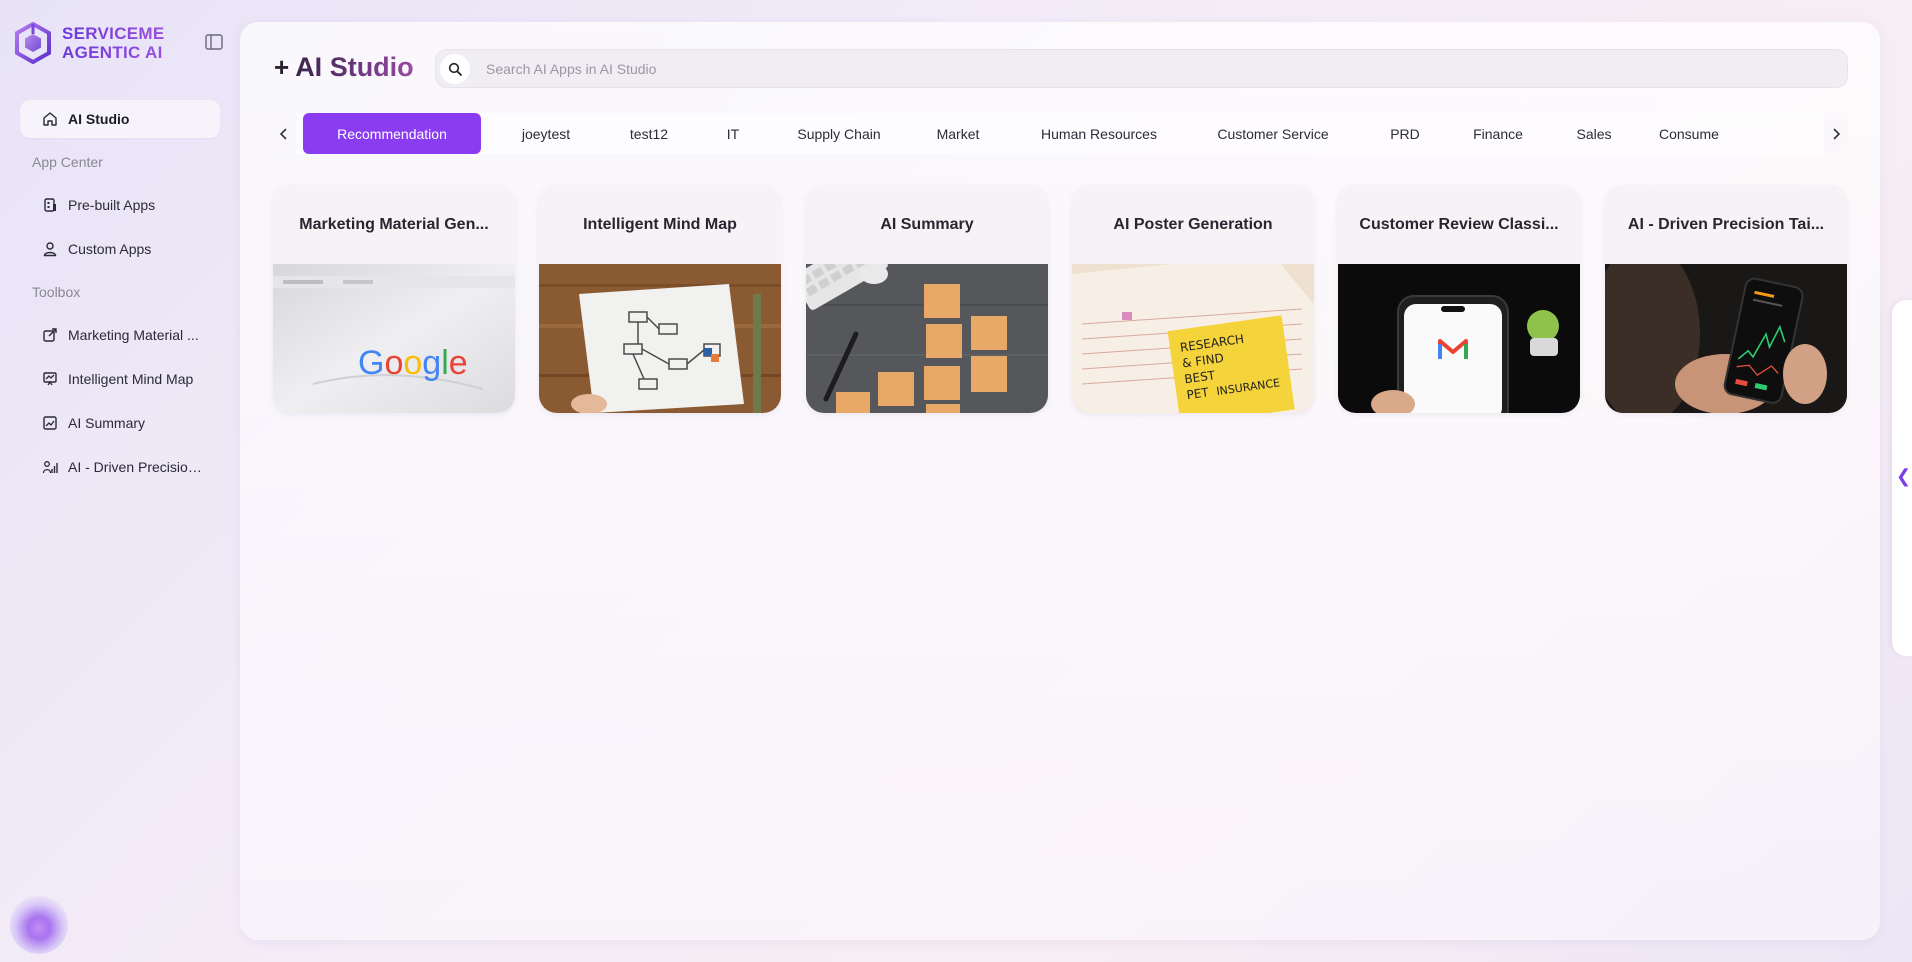 The width and height of the screenshot is (1912, 962). I want to click on card-image-google: Google, so click(394, 338).